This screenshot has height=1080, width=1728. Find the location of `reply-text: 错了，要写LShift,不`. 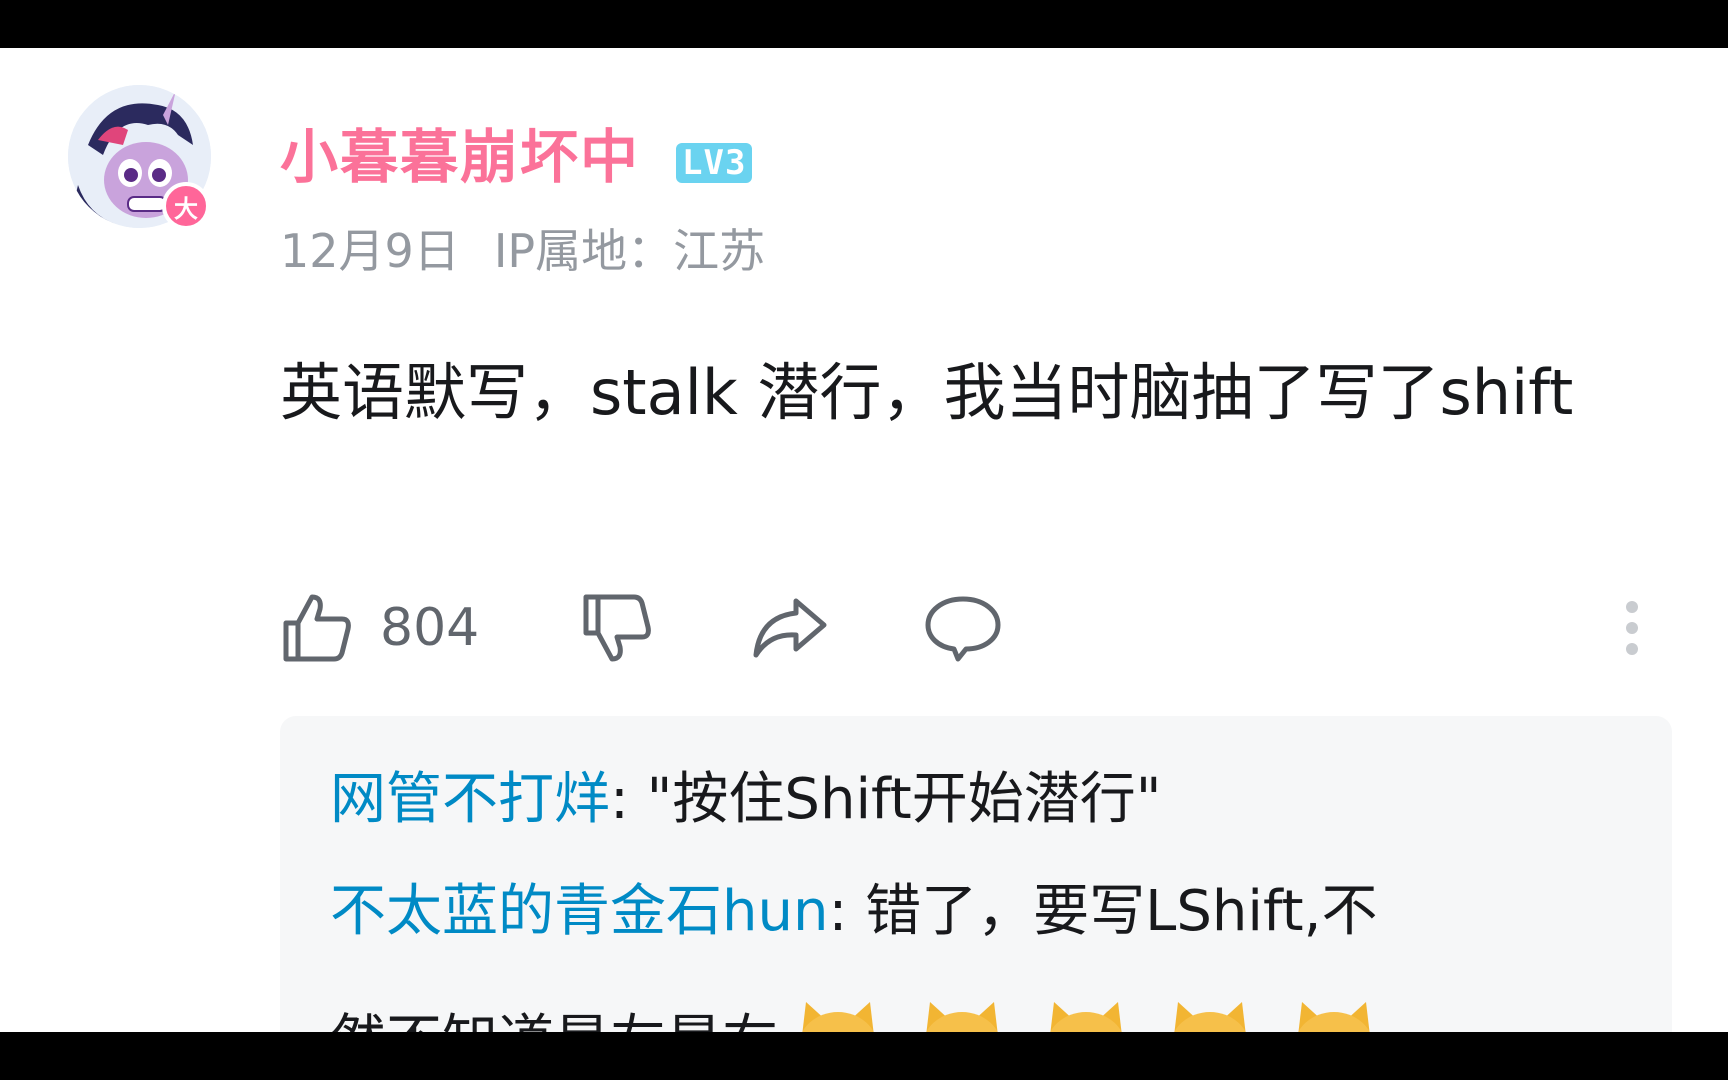

reply-text: 错了，要写LShift,不 is located at coordinates (1121, 911).